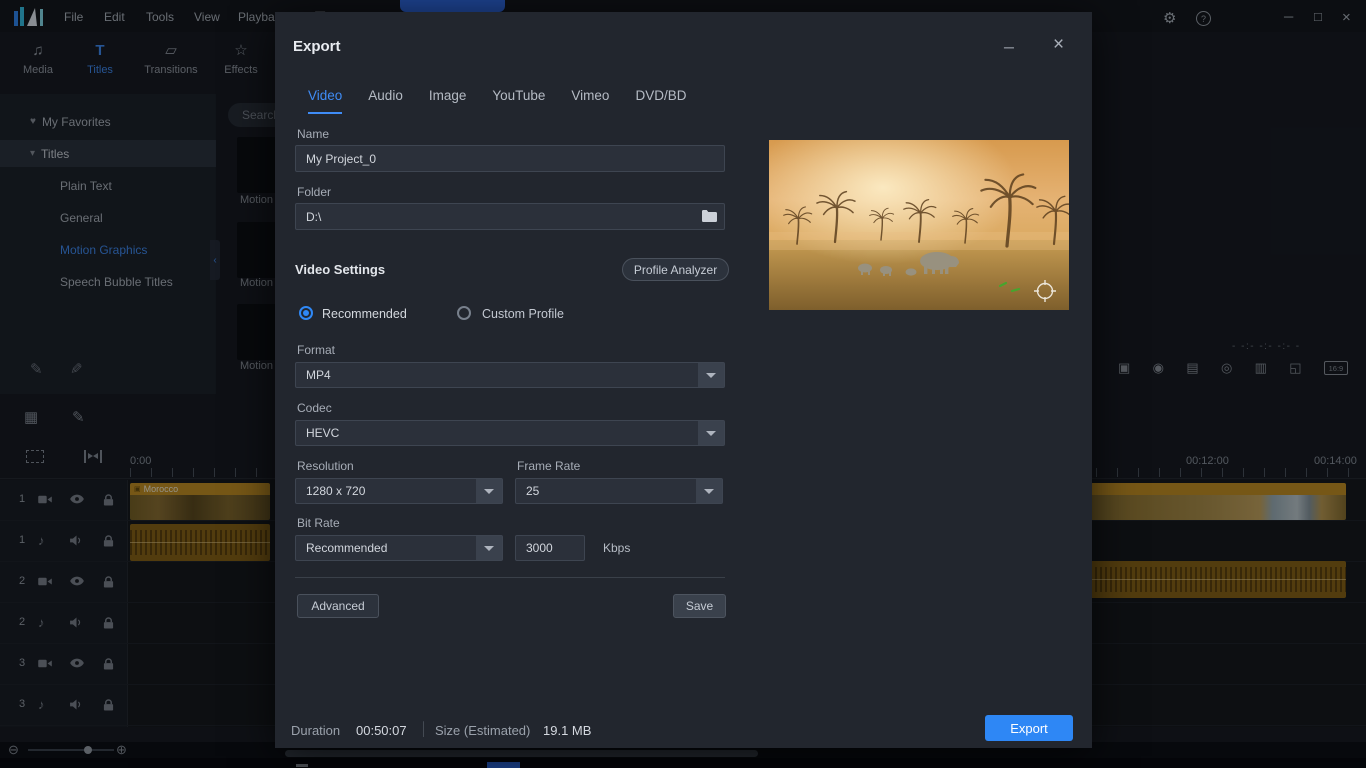  Describe the element at coordinates (336, 491) in the screenshot. I see `resolution-value: 1280 x 720` at that location.